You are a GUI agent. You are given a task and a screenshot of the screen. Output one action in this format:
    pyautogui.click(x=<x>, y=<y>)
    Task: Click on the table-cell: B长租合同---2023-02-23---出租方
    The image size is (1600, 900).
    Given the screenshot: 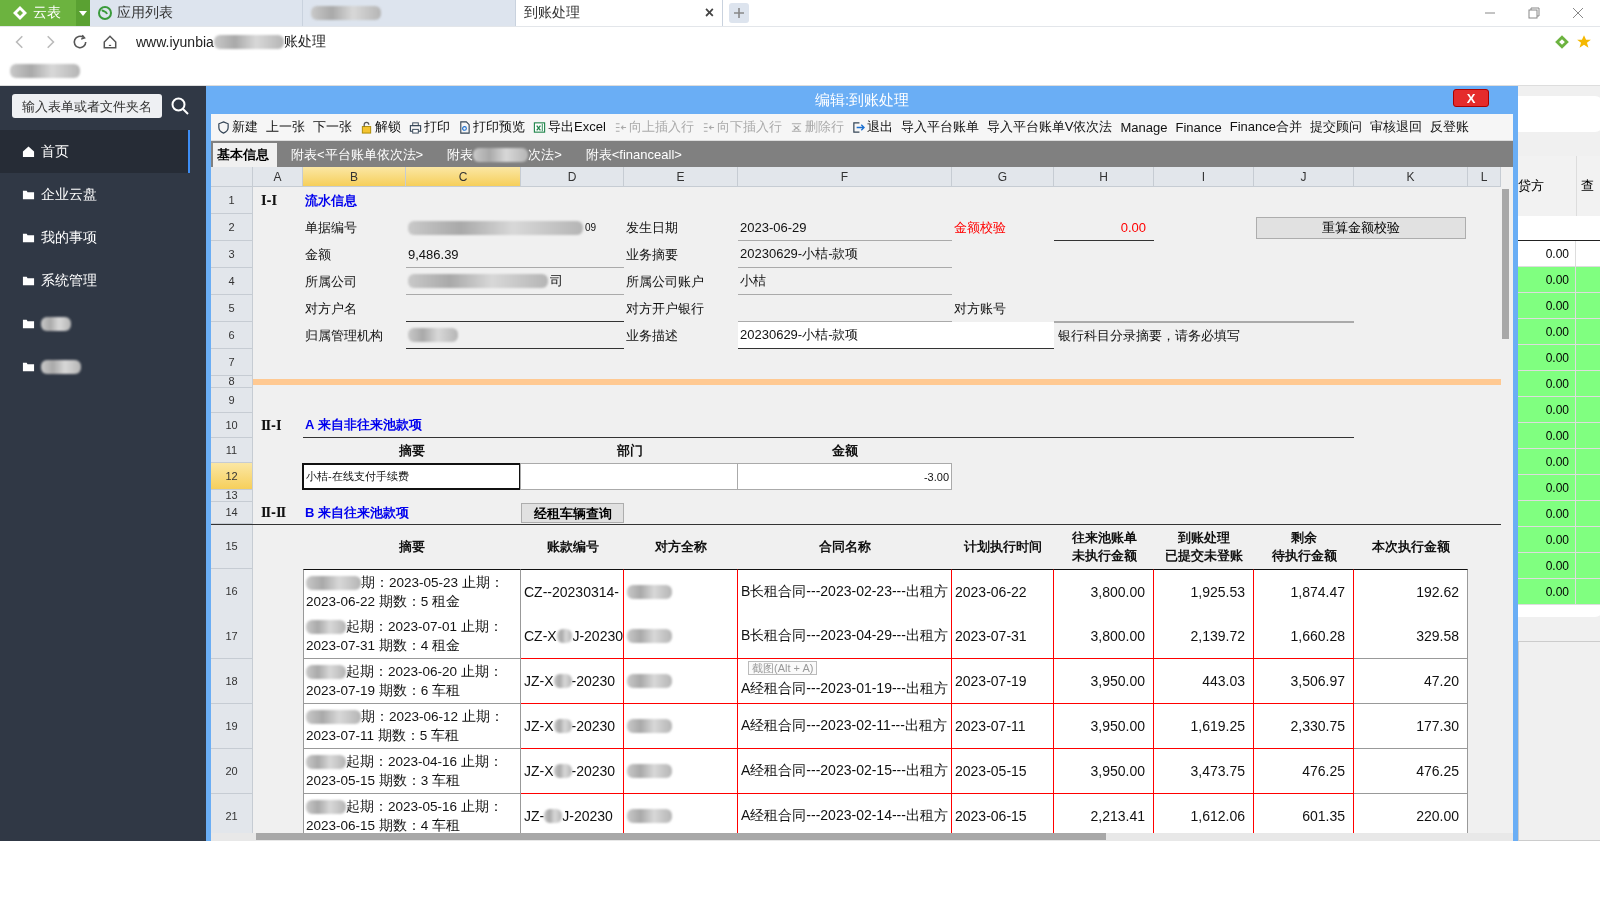 What is the action you would take?
    pyautogui.click(x=845, y=592)
    